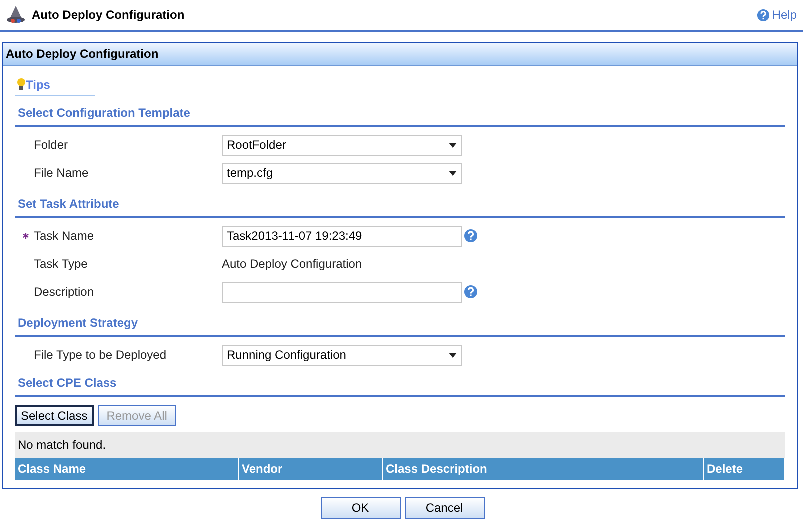 This screenshot has width=803, height=521. Describe the element at coordinates (64, 236) in the screenshot. I see `field-label: Task Name` at that location.